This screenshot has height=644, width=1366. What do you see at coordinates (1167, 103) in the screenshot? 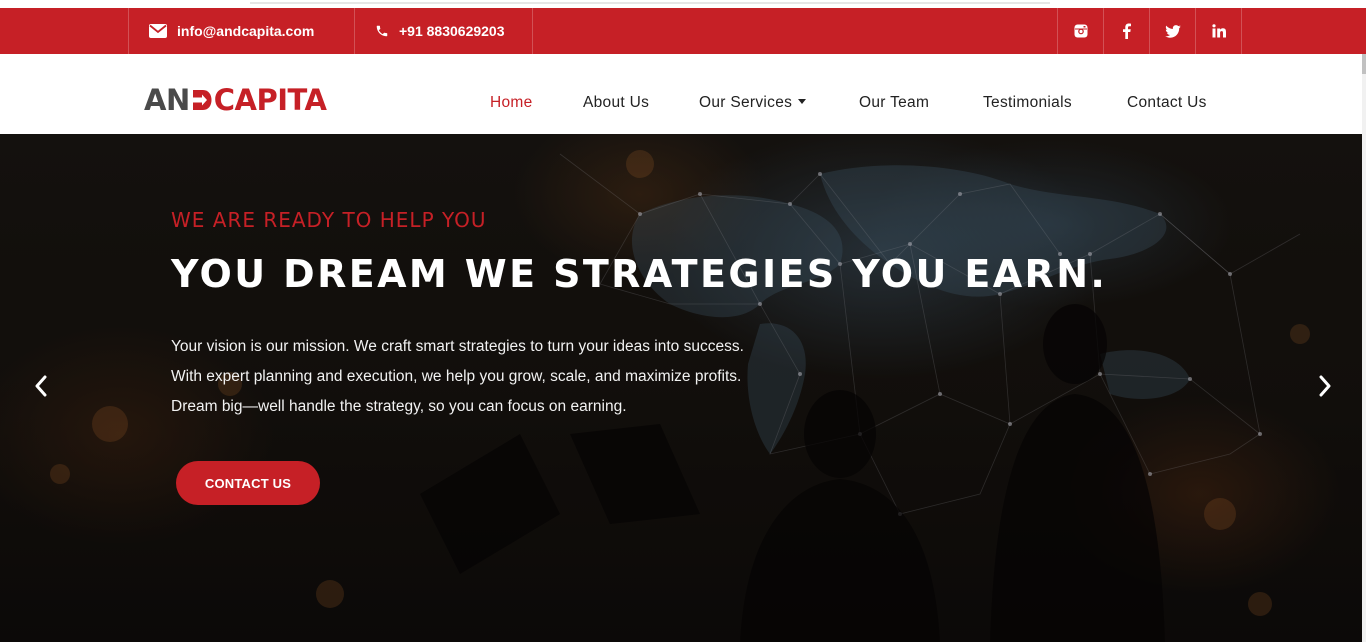
I see `nav-contact-us: Contact Us` at bounding box center [1167, 103].